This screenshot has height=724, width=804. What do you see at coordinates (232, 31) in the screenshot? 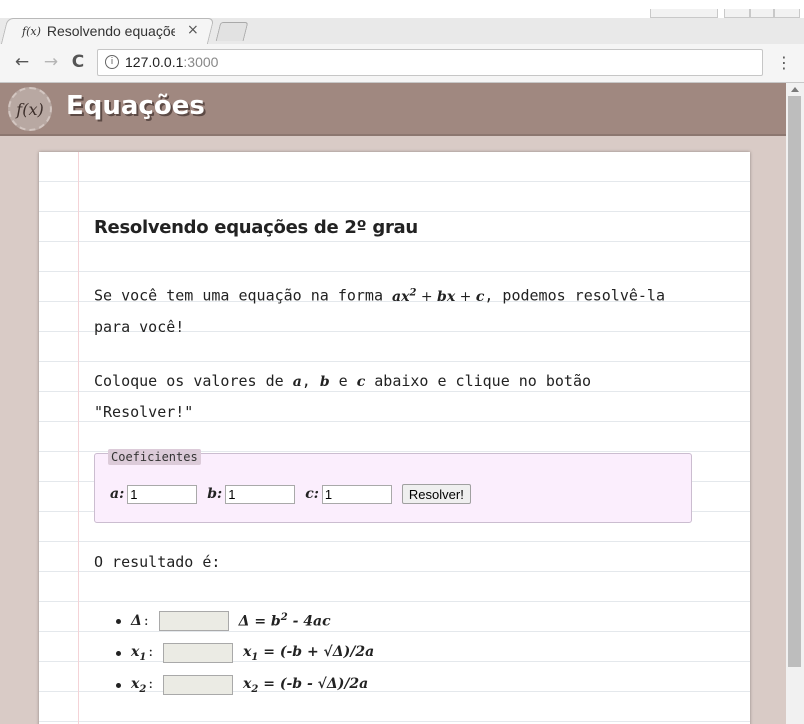
I see `new-tab-button` at bounding box center [232, 31].